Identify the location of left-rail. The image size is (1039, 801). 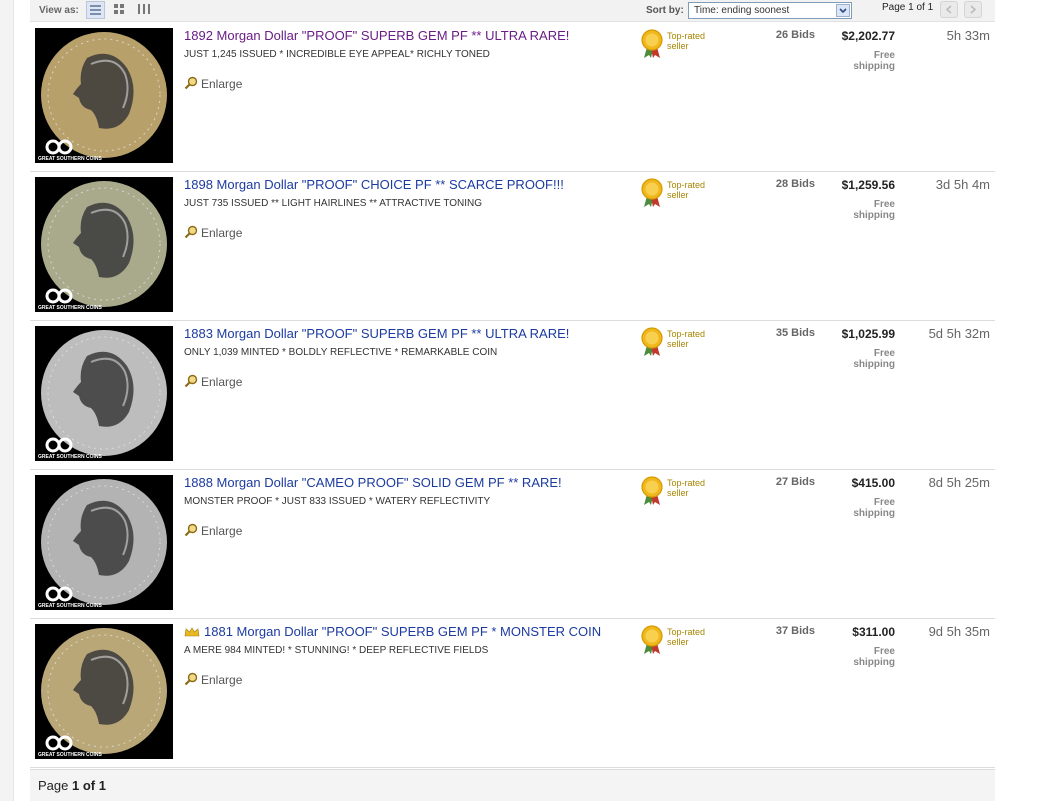
(7, 400).